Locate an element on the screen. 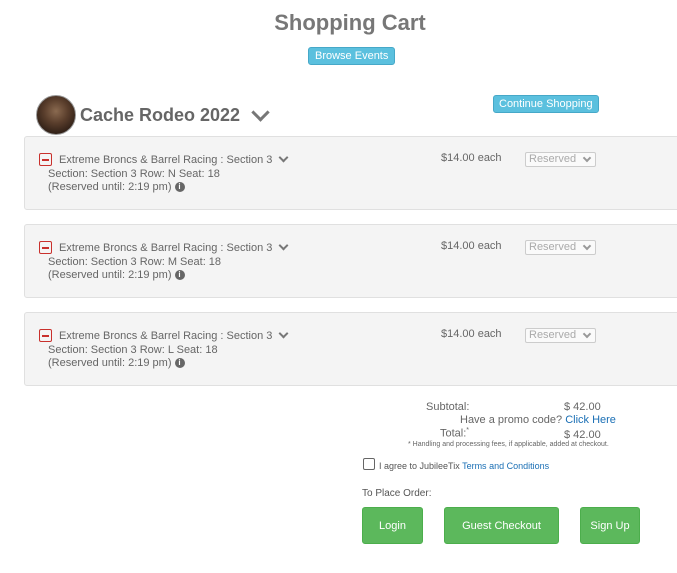 Image resolution: width=677 pixels, height=573 pixels. event-name: Cache Rodeo 2022 is located at coordinates (160, 114).